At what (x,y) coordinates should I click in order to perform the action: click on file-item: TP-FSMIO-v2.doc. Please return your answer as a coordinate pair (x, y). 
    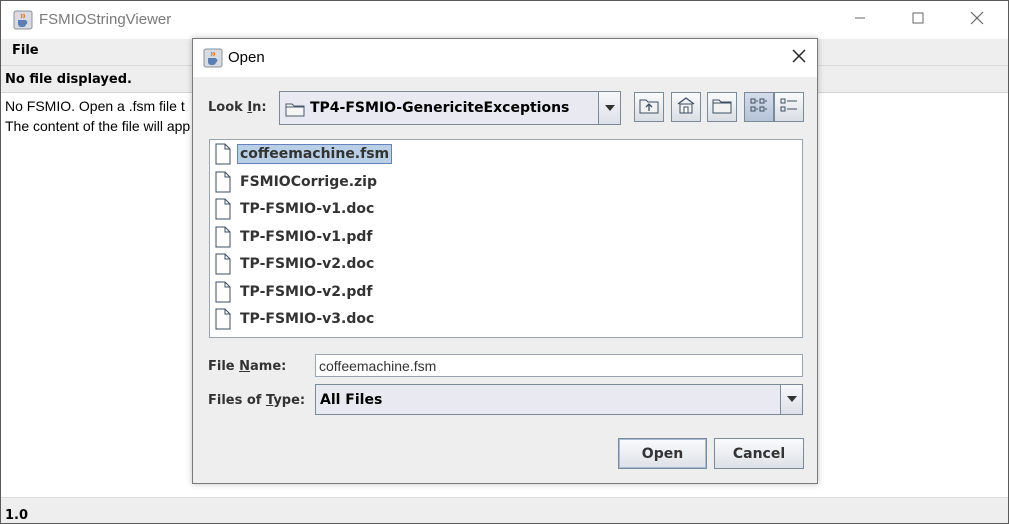
    Looking at the image, I should click on (294, 264).